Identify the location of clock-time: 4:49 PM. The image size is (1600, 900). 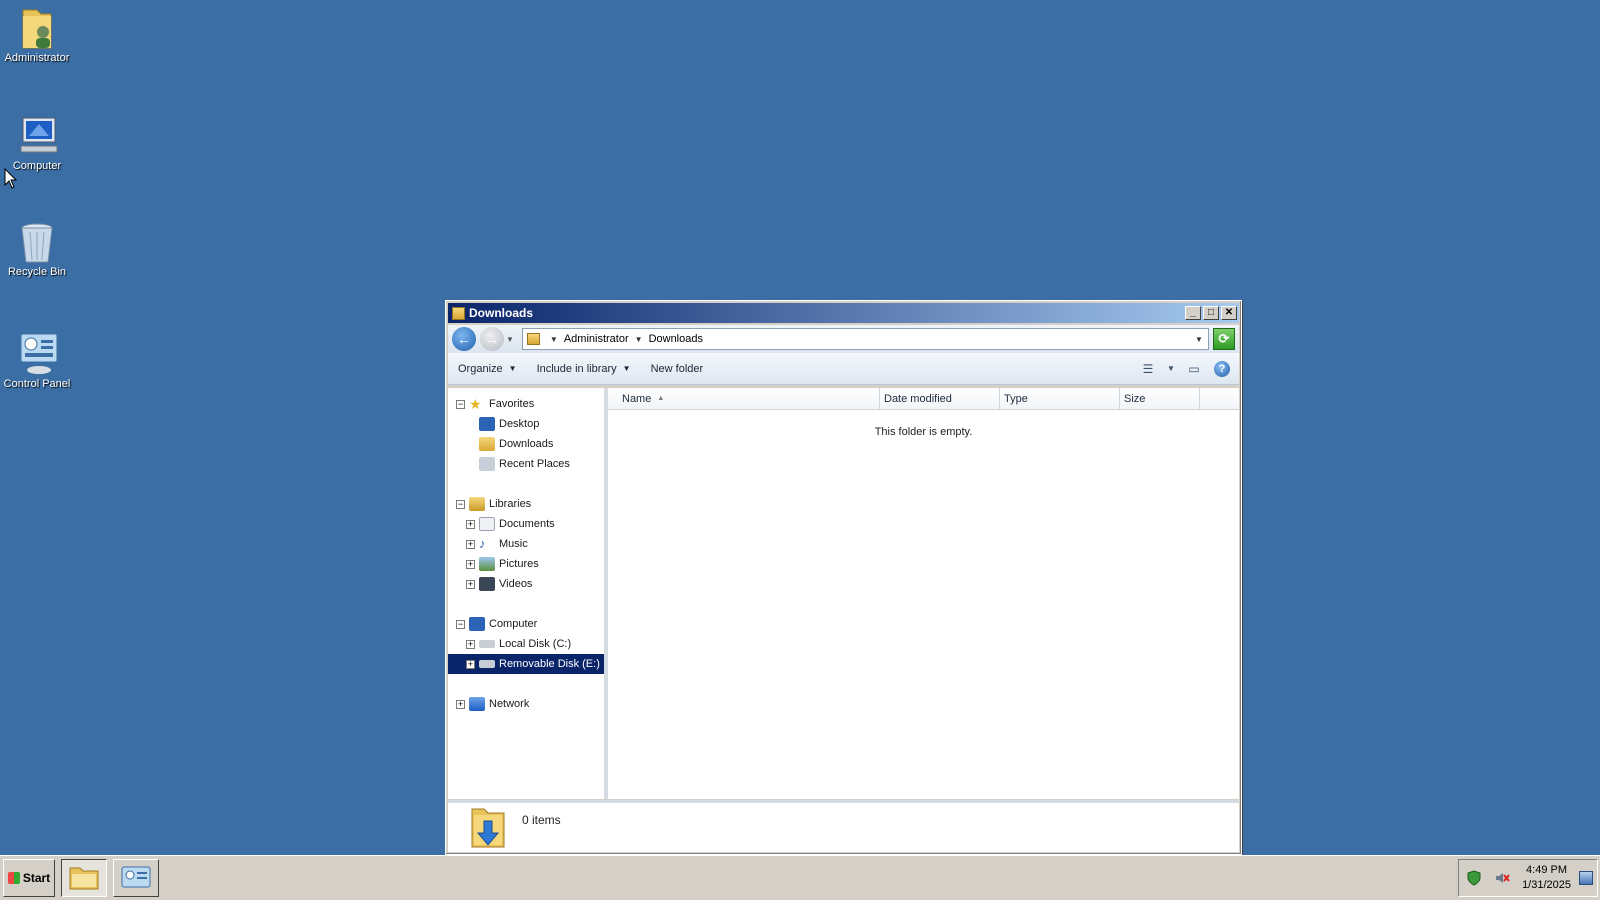
(1547, 870).